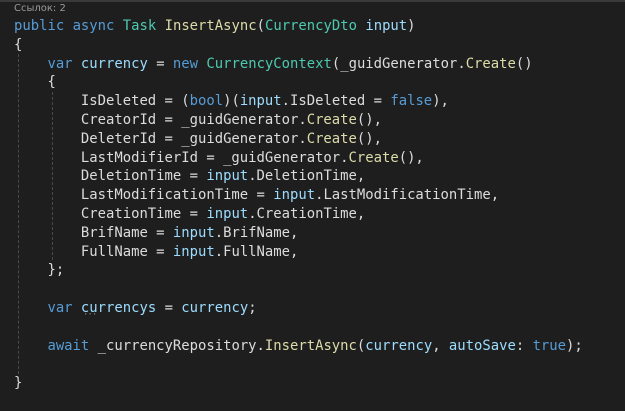 The height and width of the screenshot is (411, 625). Describe the element at coordinates (110, 176) in the screenshot. I see `code-token: DeletionTime =` at that location.